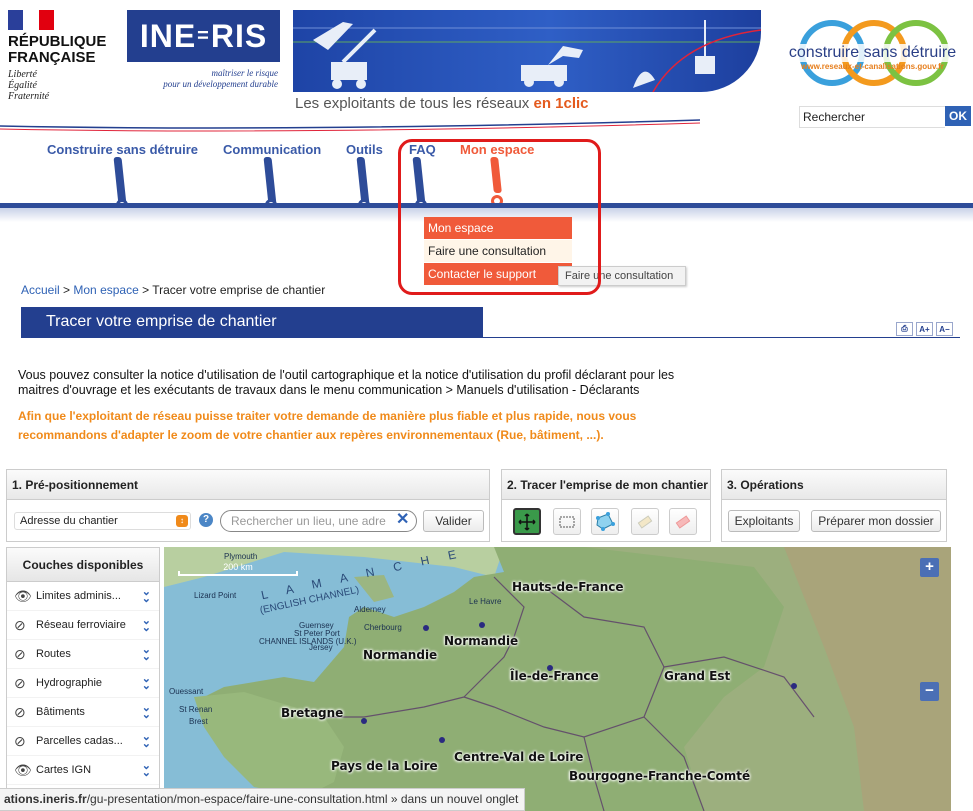 The image size is (973, 811). I want to click on layer-row: ⊘ Réseau ferroviaire ⌄ ⌄, so click(83, 625).